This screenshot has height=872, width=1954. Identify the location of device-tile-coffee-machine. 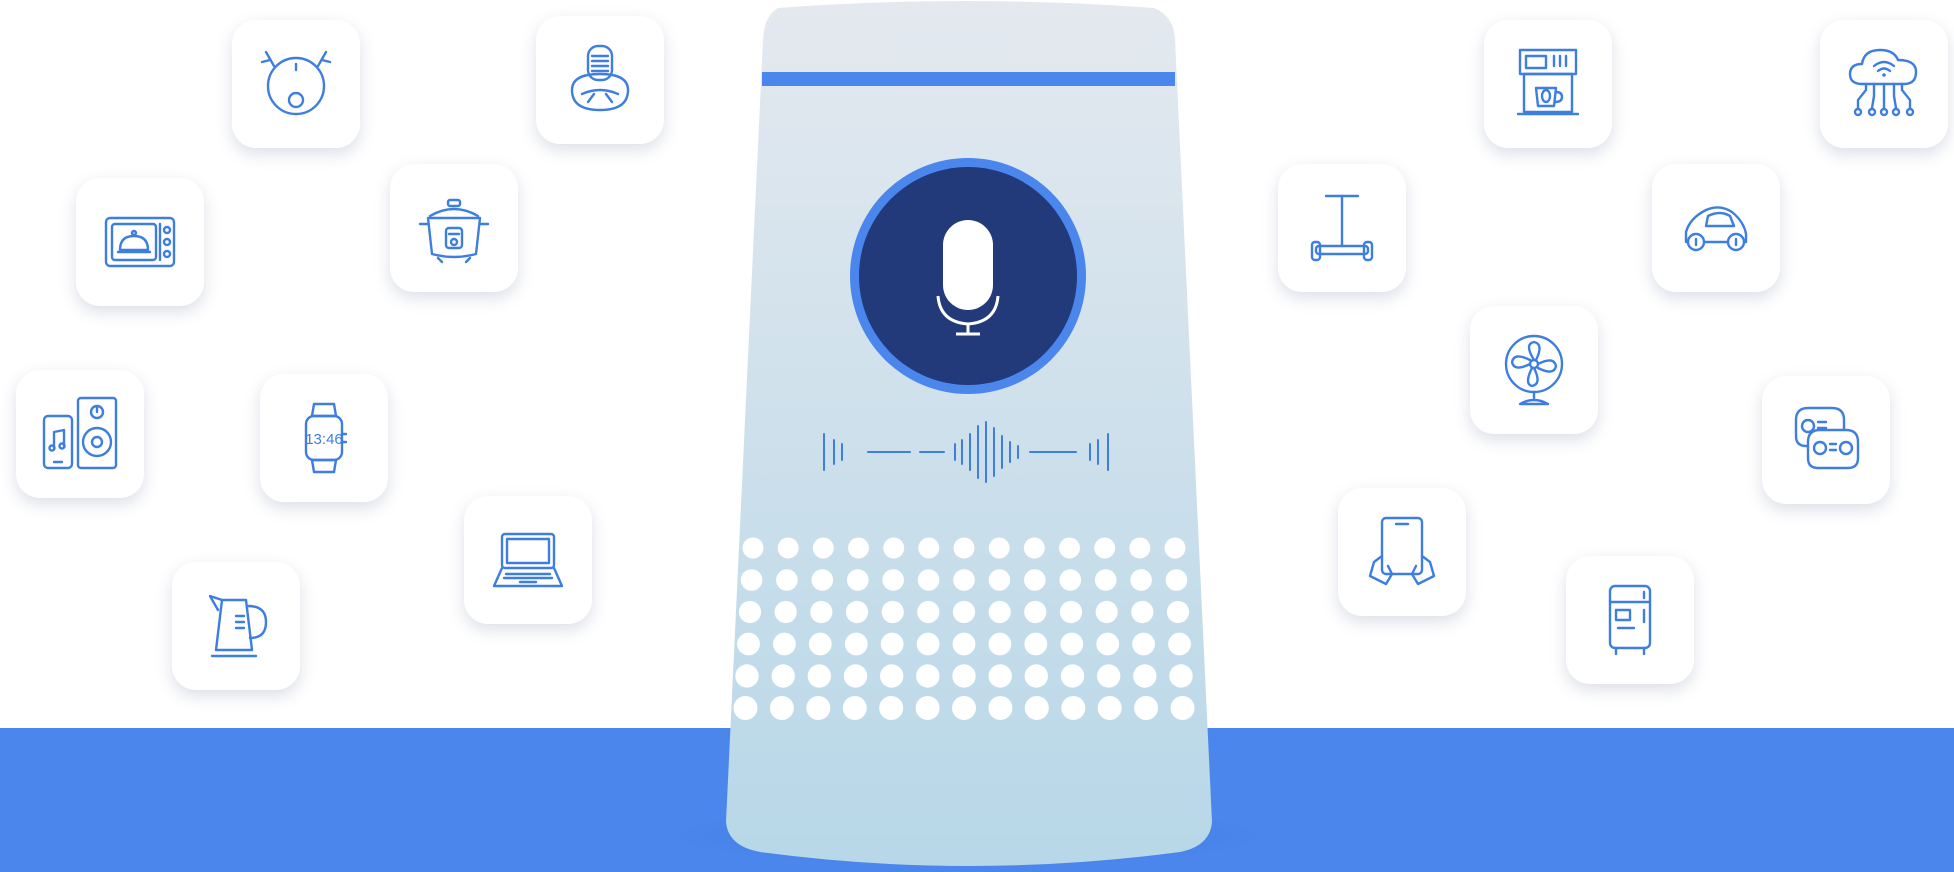
(1548, 84).